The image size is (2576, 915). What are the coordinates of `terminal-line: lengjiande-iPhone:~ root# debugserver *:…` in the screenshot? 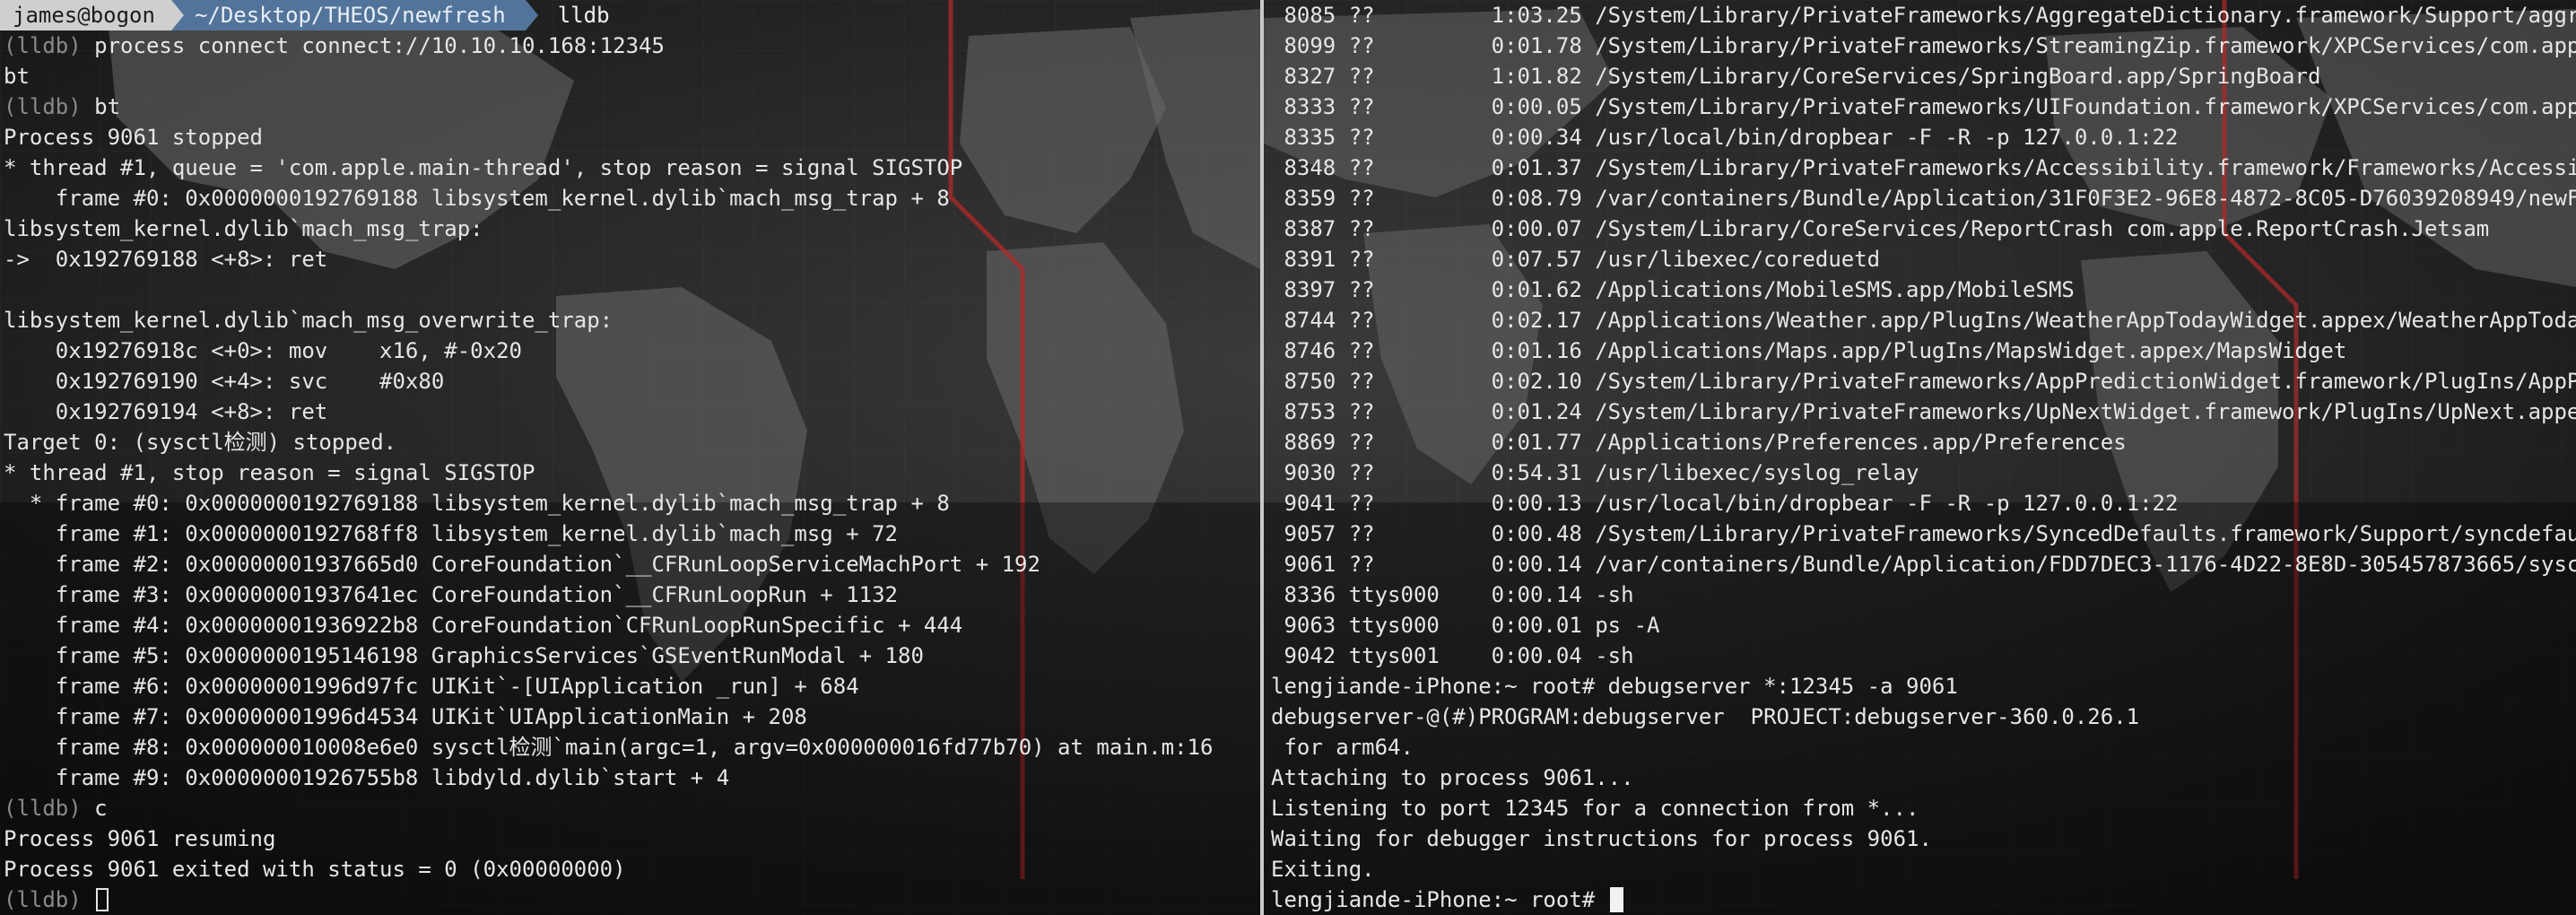 It's located at (1614, 686).